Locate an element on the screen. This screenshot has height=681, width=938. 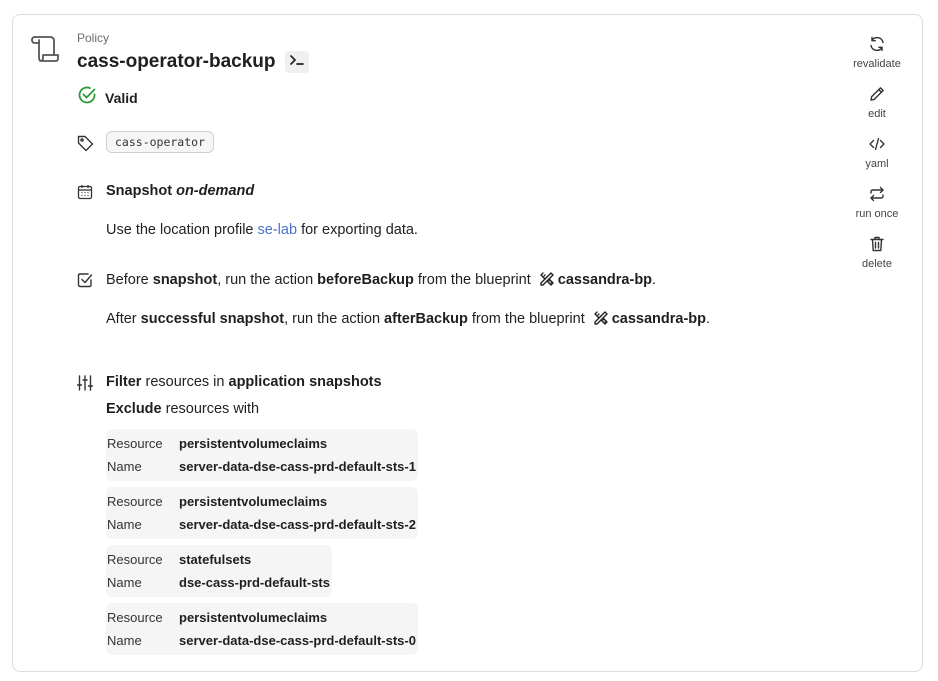
before-event: snapshot is located at coordinates (185, 280).